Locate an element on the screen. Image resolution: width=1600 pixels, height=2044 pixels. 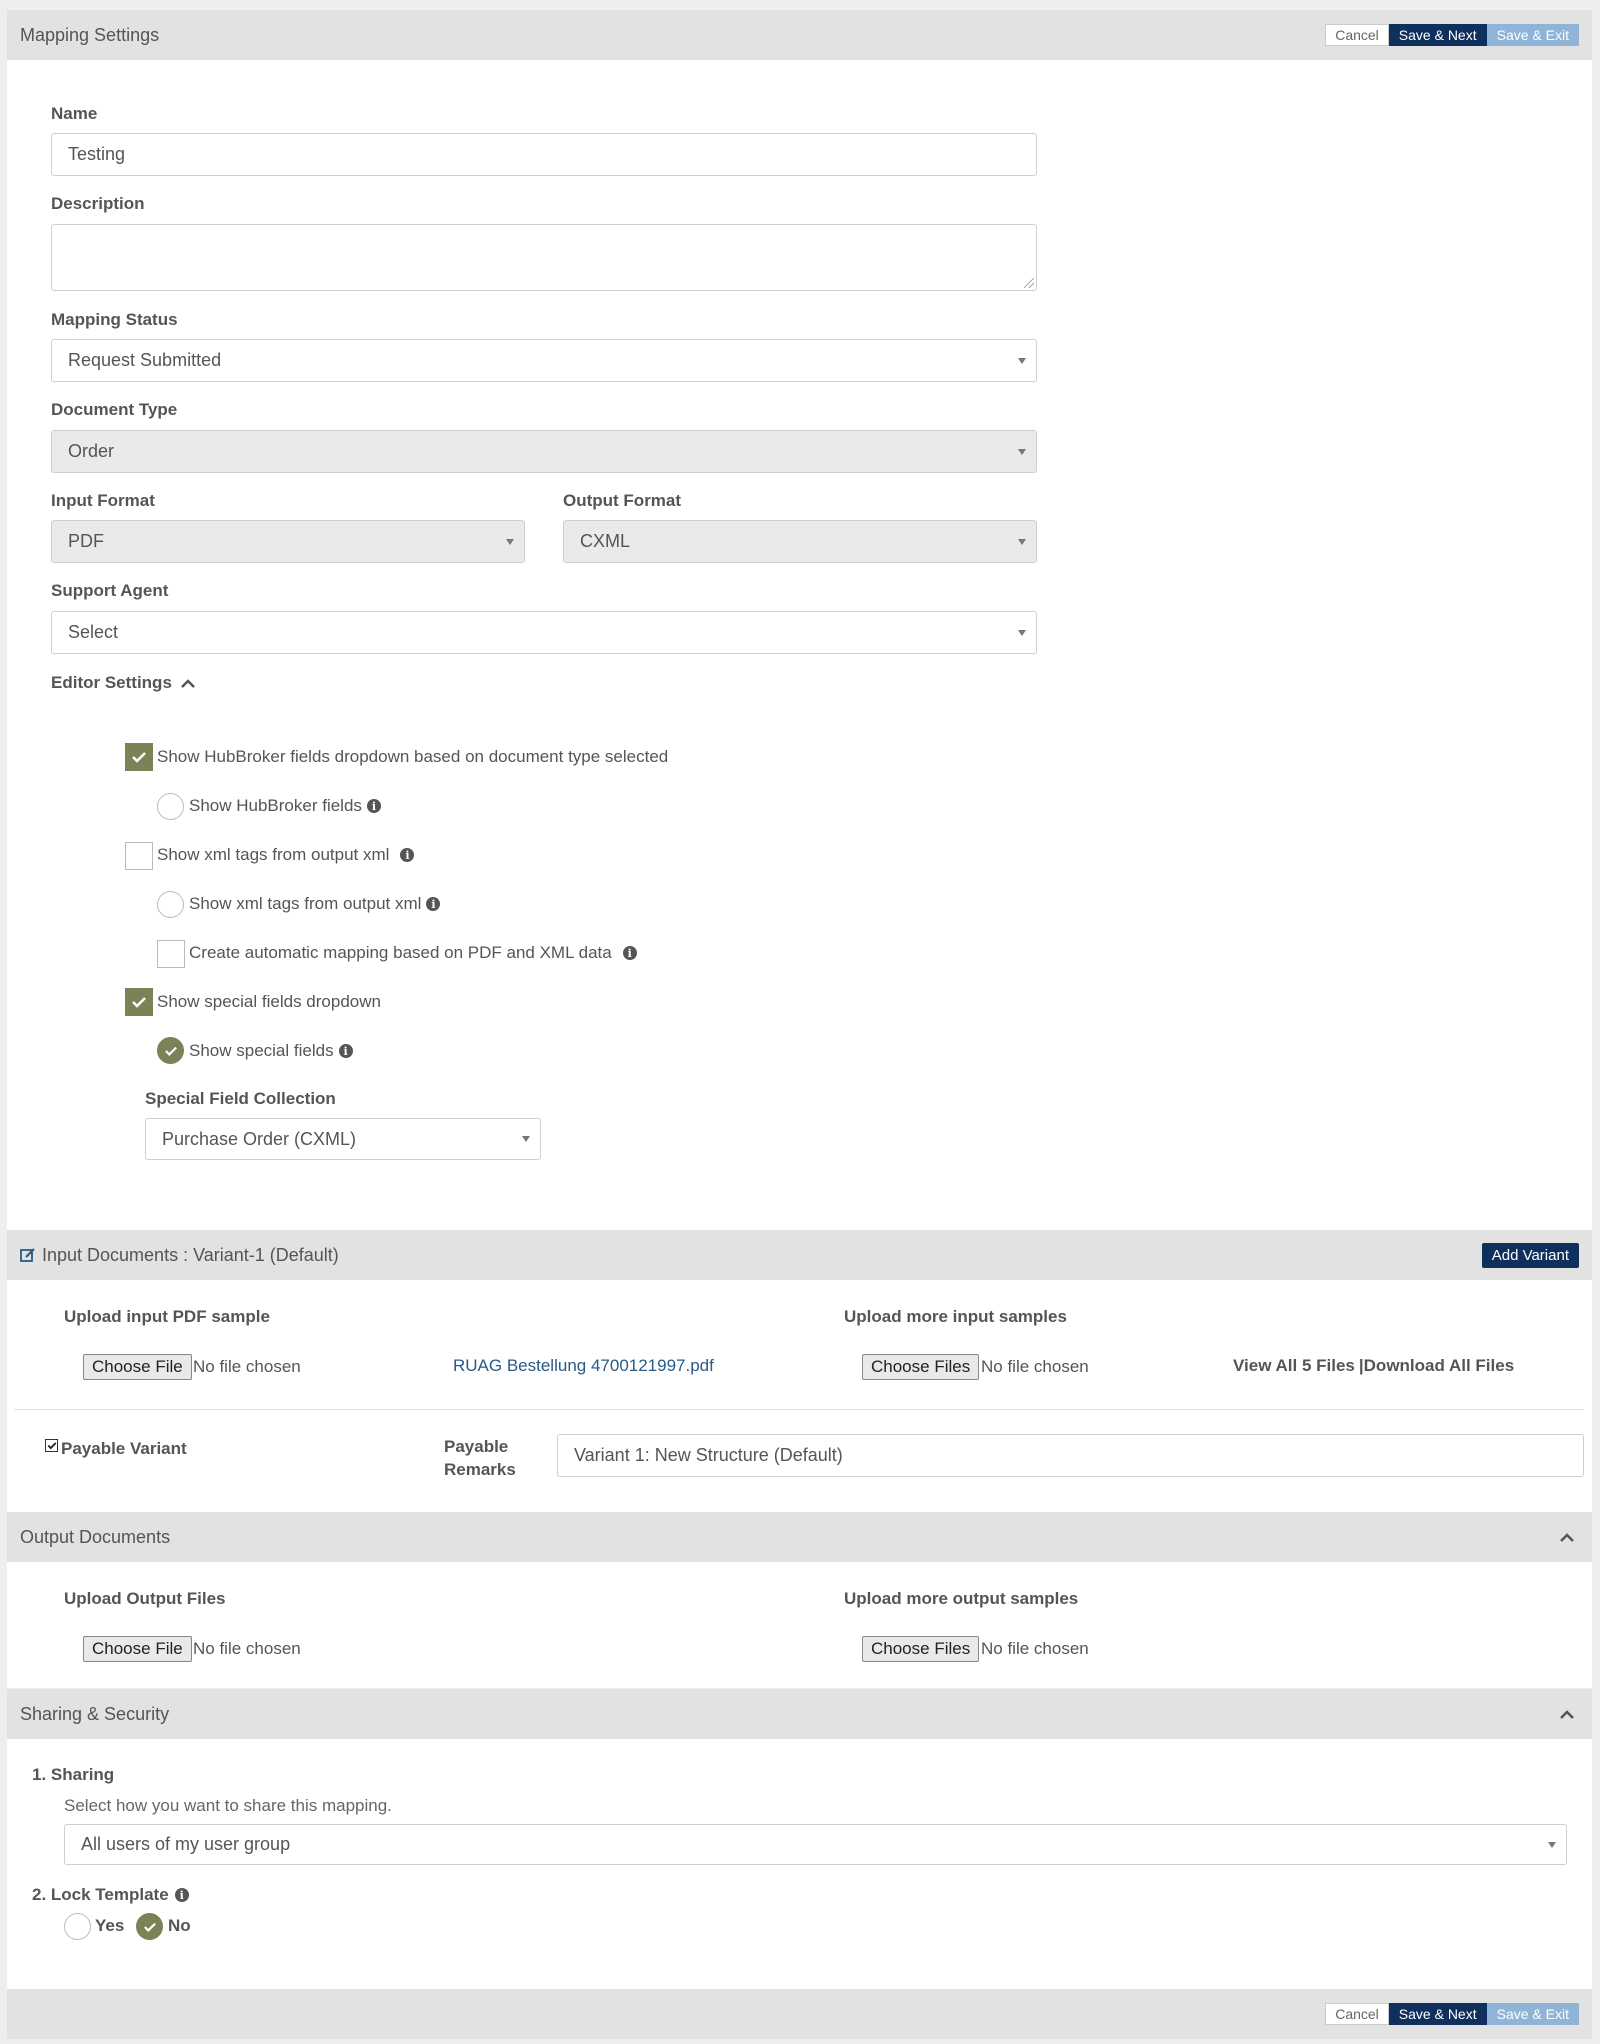
output-documents-title: Output Documents is located at coordinates (95, 1536).